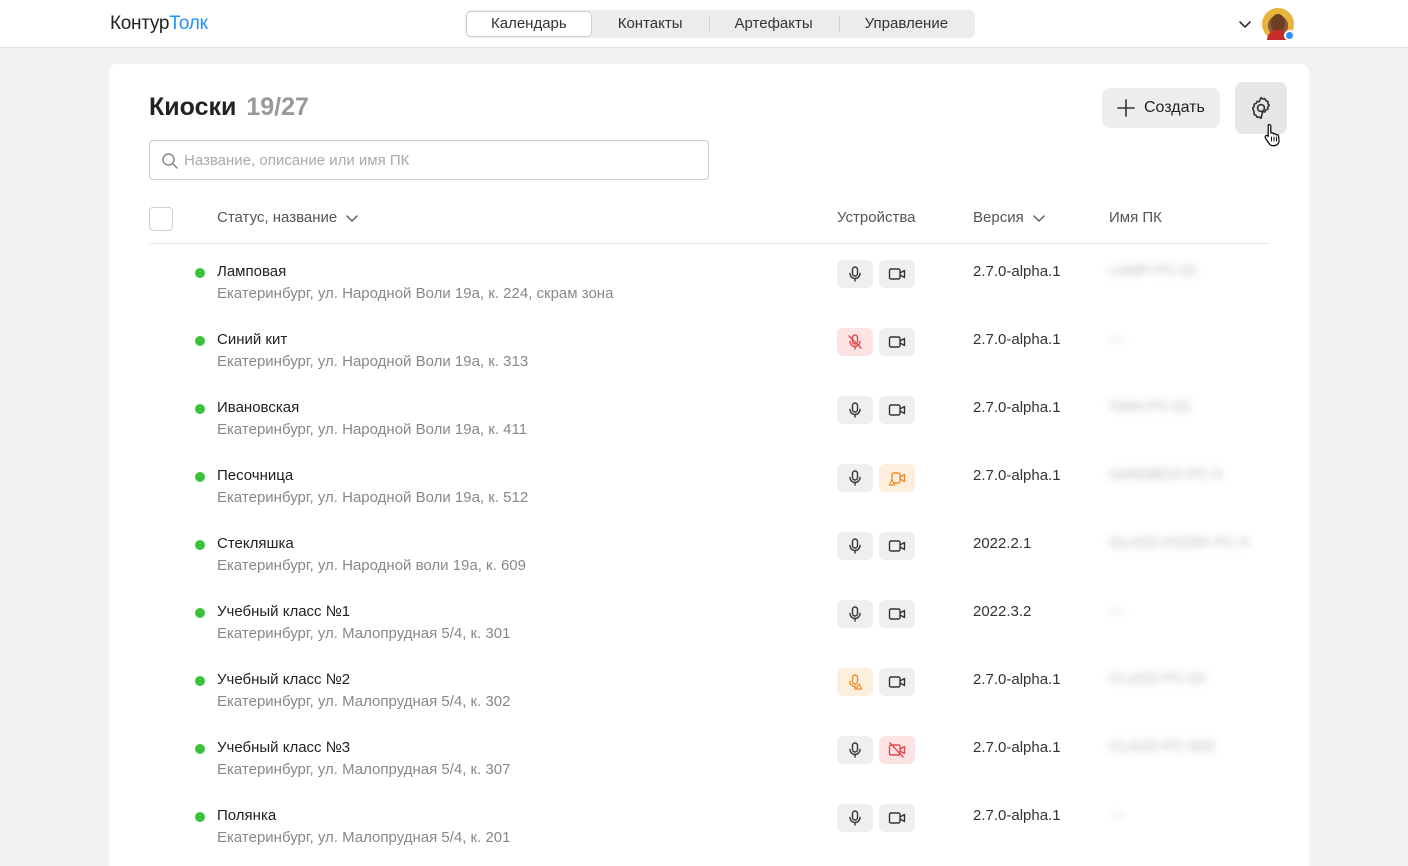 This screenshot has width=1408, height=866. What do you see at coordinates (283, 679) in the screenshot?
I see `kiosk-name: Учебный класс №2` at bounding box center [283, 679].